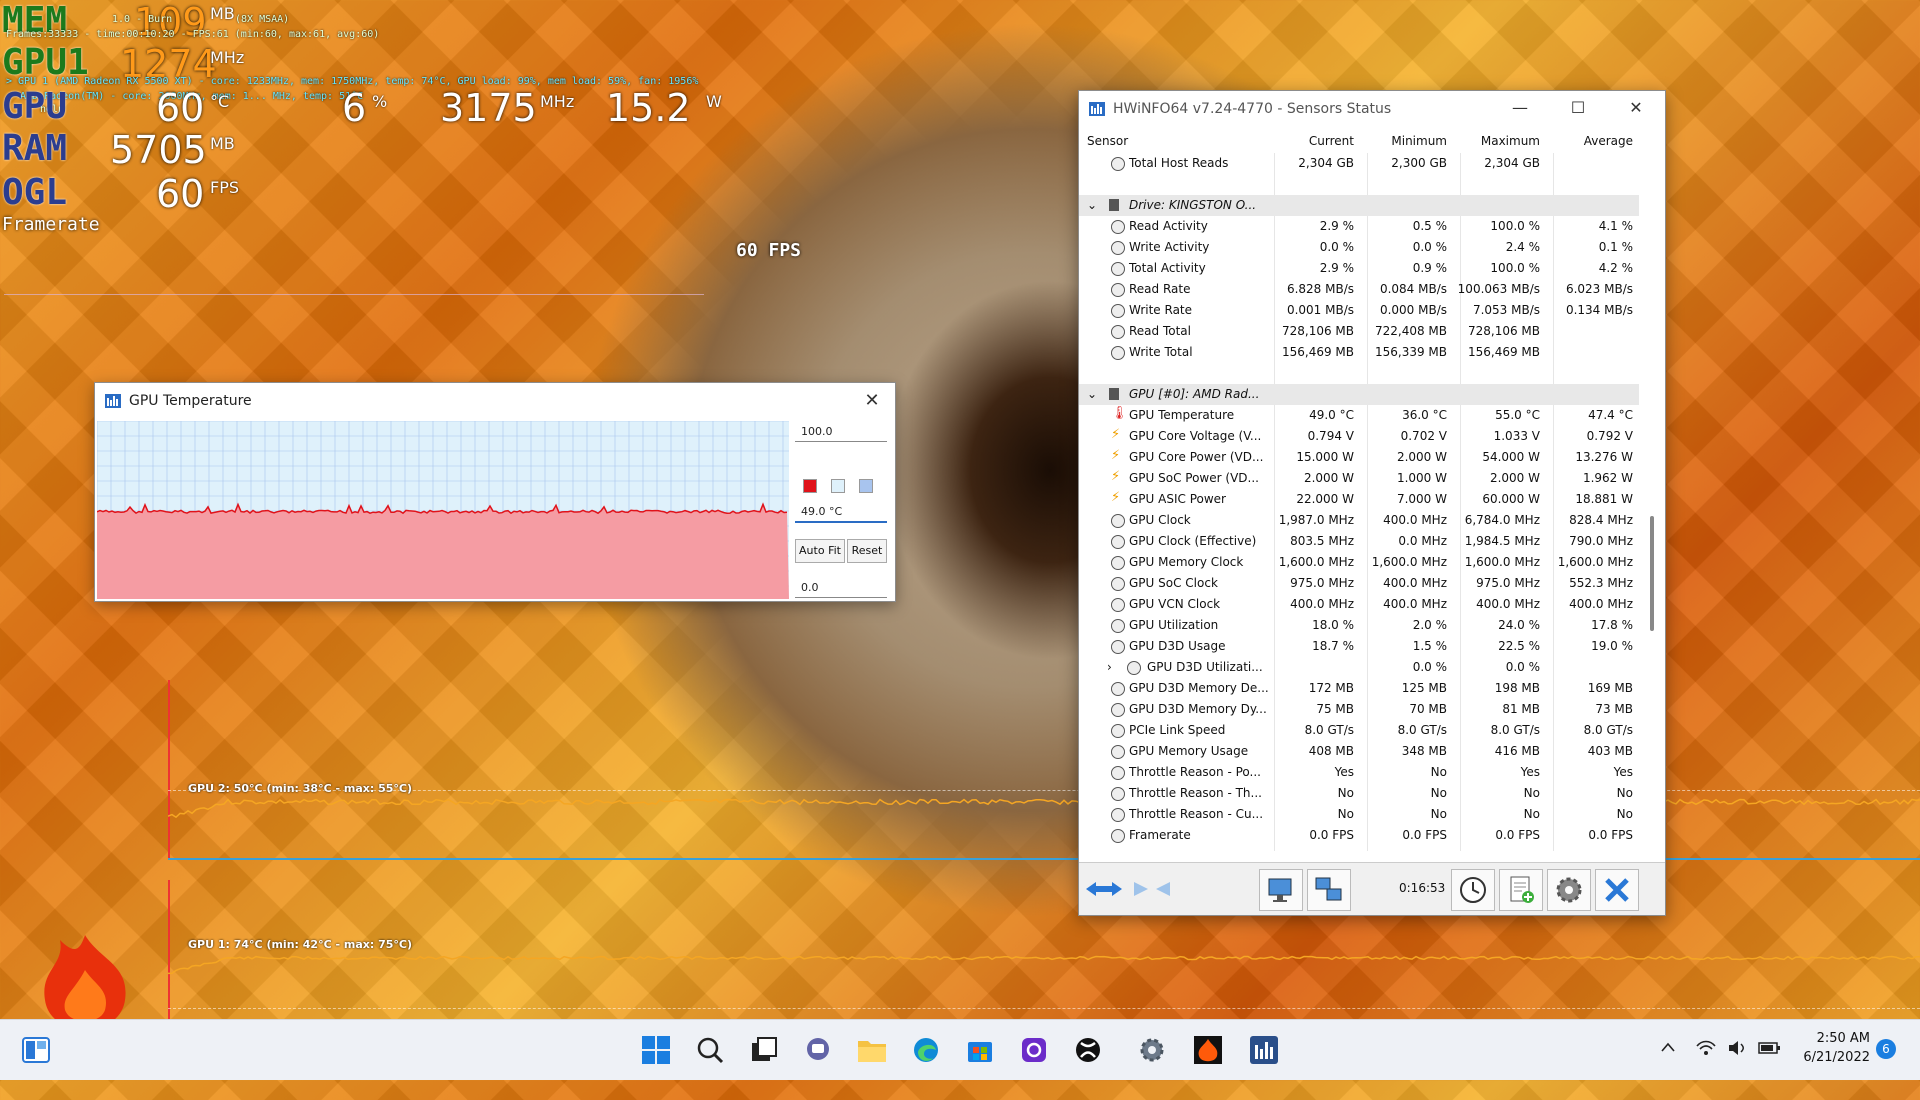 This screenshot has width=1920, height=1100. What do you see at coordinates (1109, 667) in the screenshot?
I see `chevron-right-icon: ›` at bounding box center [1109, 667].